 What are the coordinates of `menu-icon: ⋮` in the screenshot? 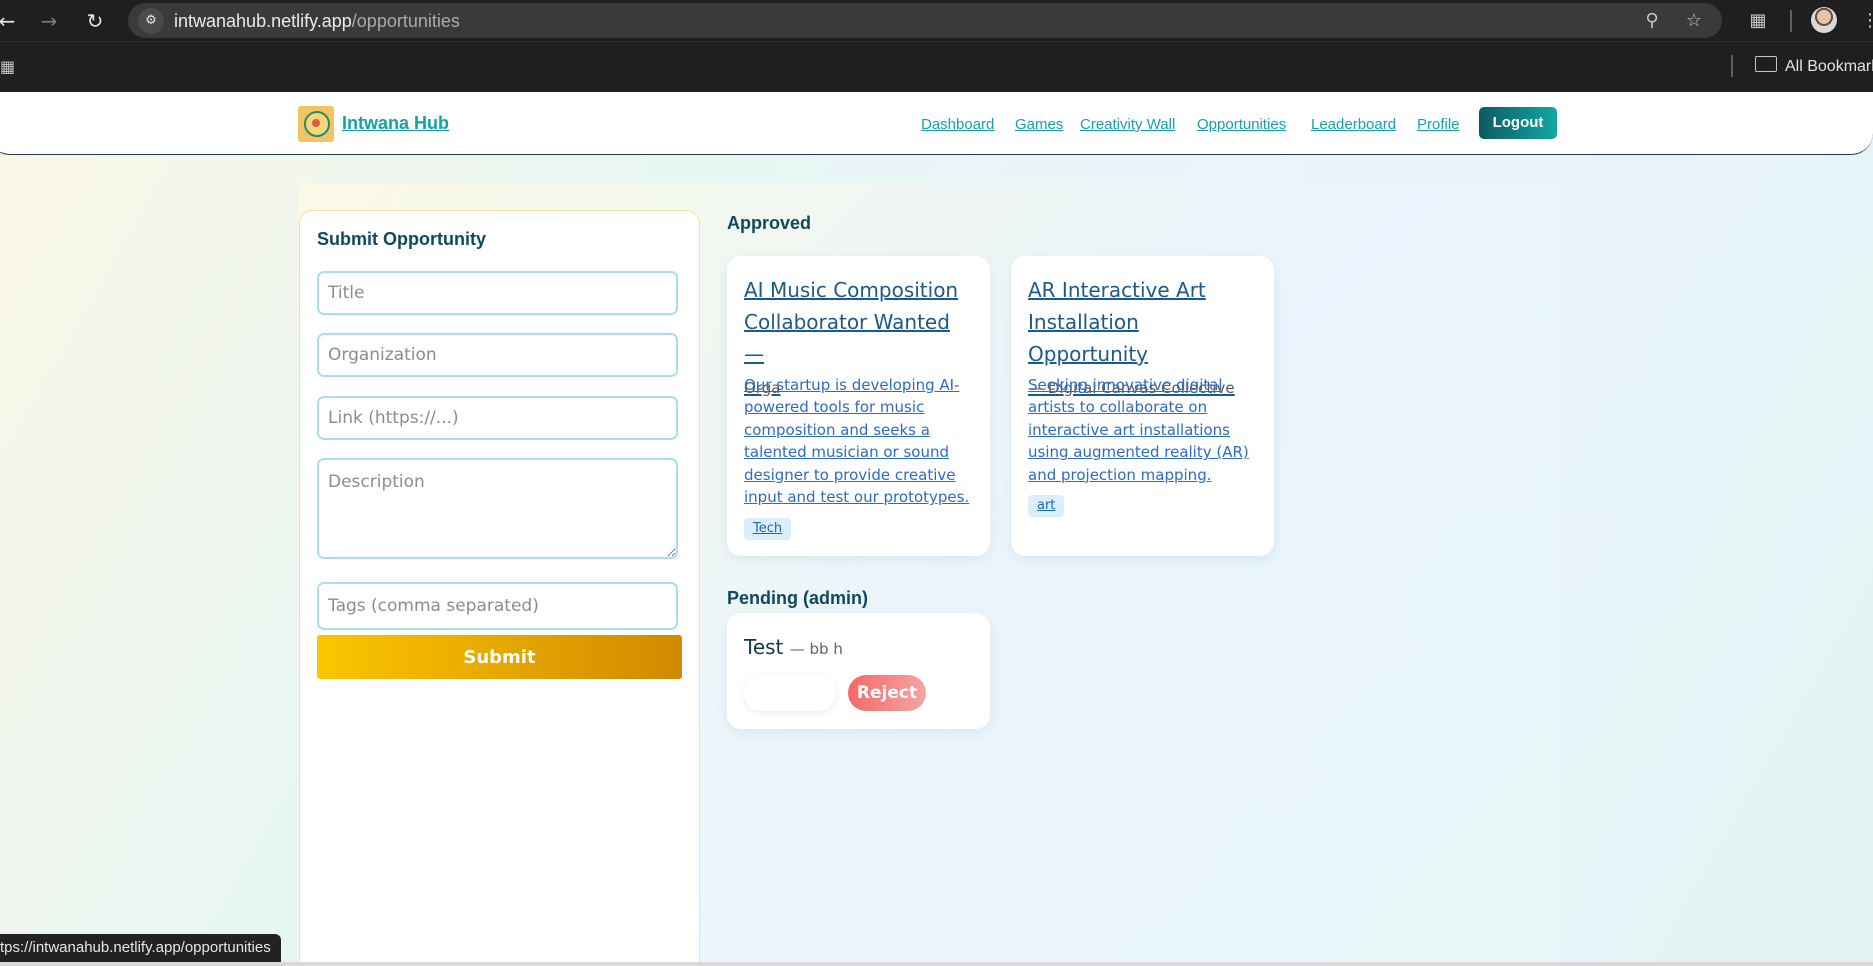 It's located at (1865, 21).